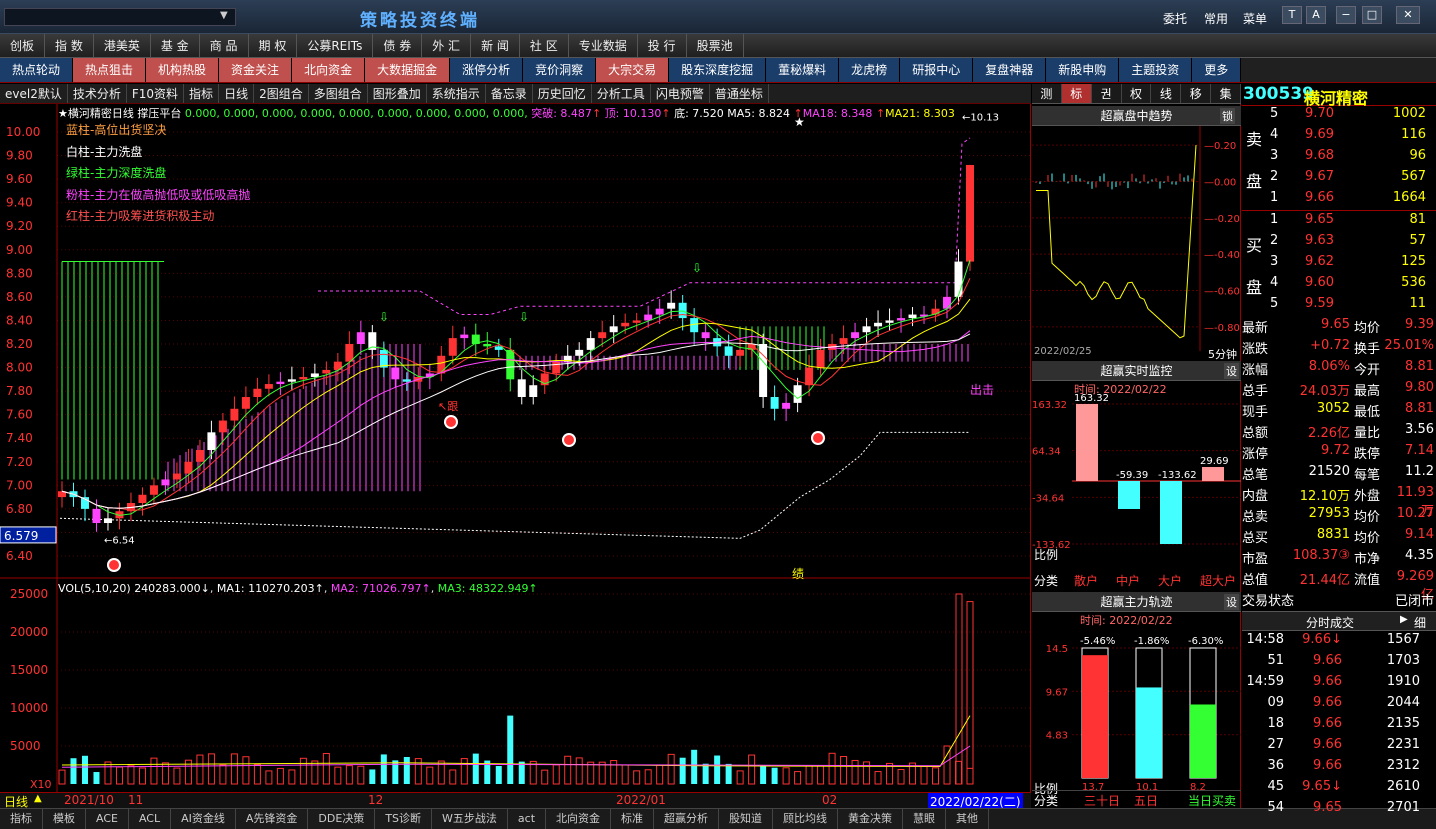 Image resolution: width=1436 pixels, height=829 pixels. I want to click on bottom-tab-6: DDE决策, so click(342, 819).